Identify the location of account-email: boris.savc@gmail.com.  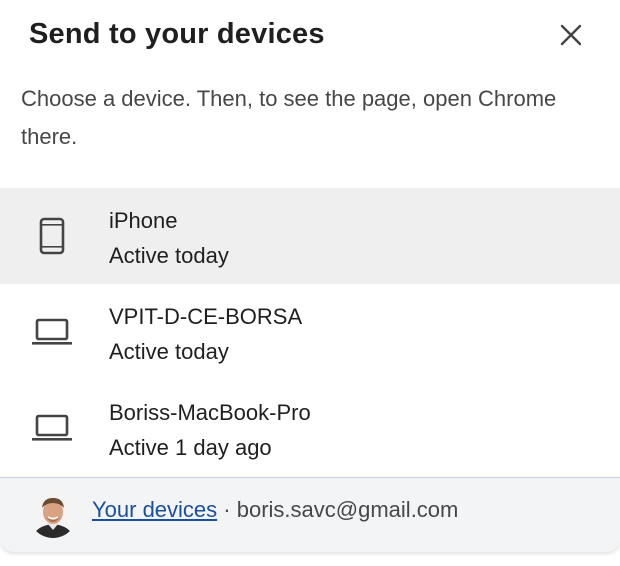
(347, 509).